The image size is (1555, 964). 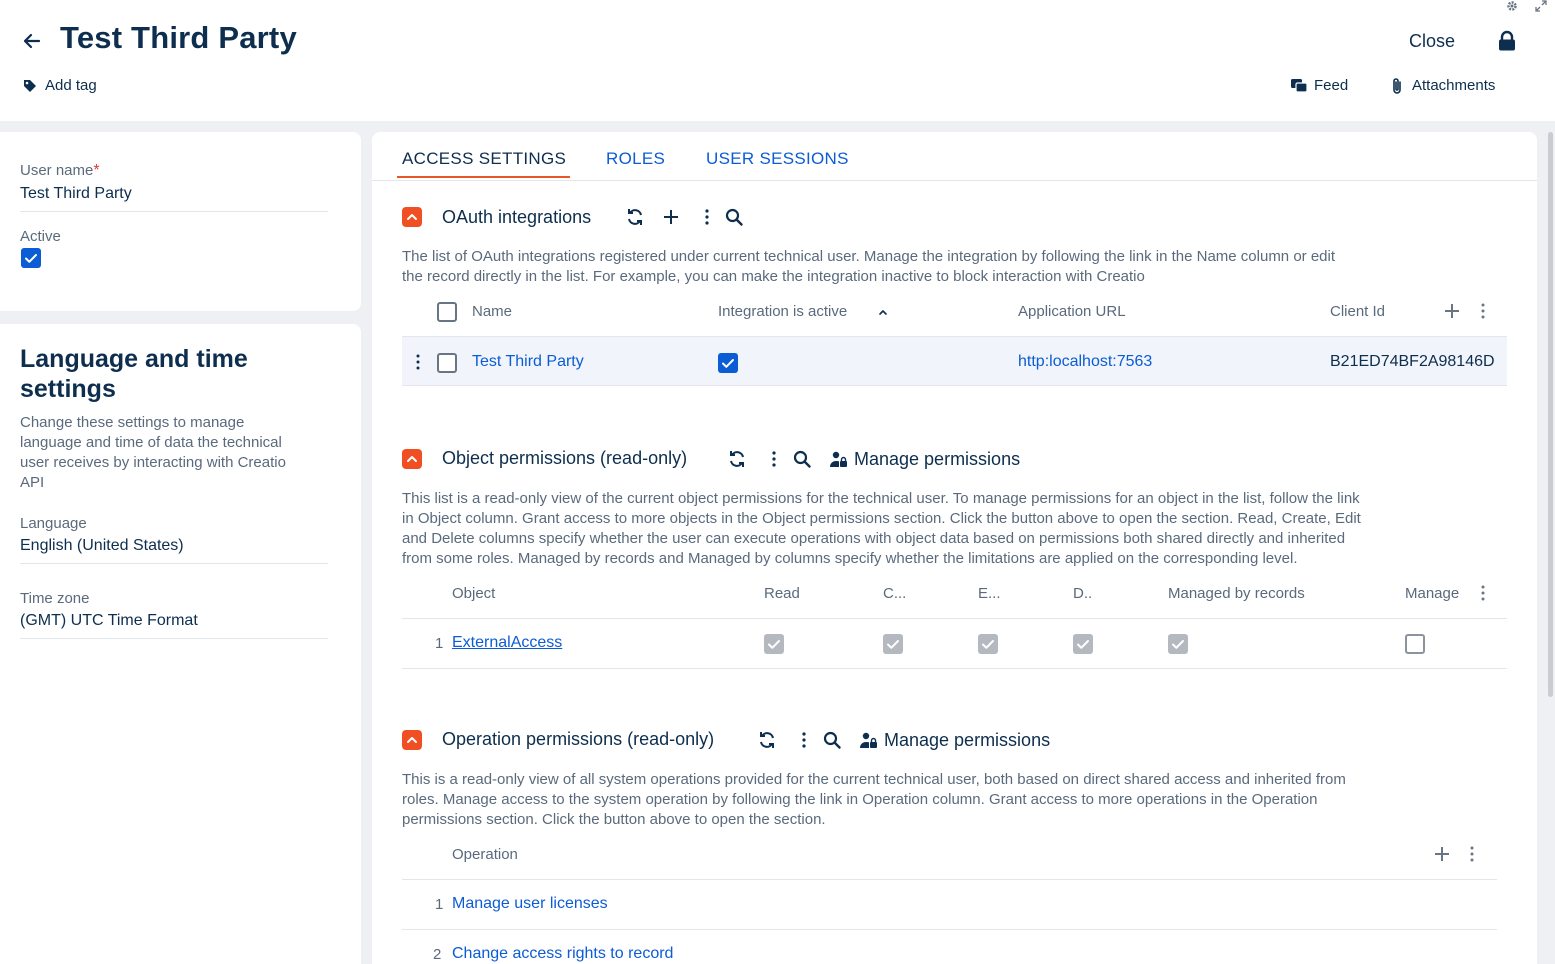 I want to click on feed-button: Feed, so click(x=1331, y=85).